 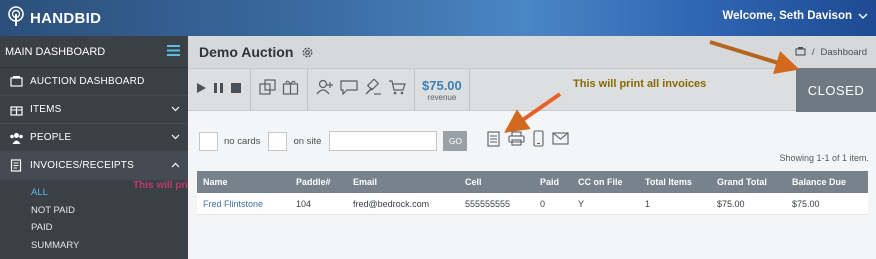 What do you see at coordinates (806, 203) in the screenshot?
I see `cell-balance-due: $75.00` at bounding box center [806, 203].